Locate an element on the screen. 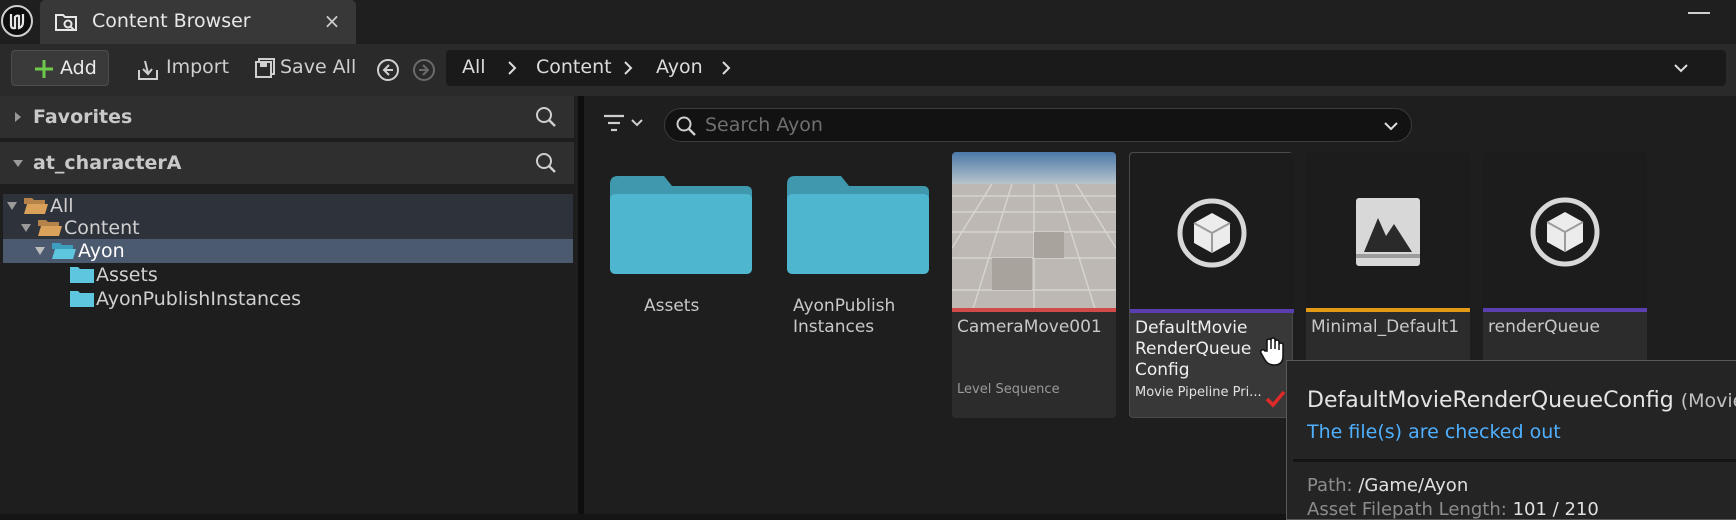 This screenshot has height=520, width=1736. breadcrumb-content: Content is located at coordinates (574, 67).